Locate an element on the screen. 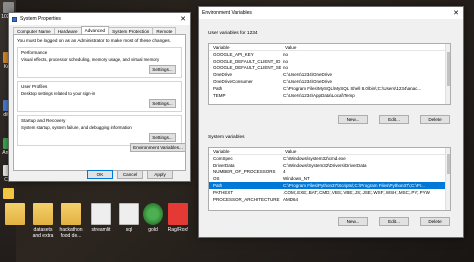 The width and height of the screenshot is (474, 262). group-description: Desktop settings related to your sign-in is located at coordinates (58, 93).